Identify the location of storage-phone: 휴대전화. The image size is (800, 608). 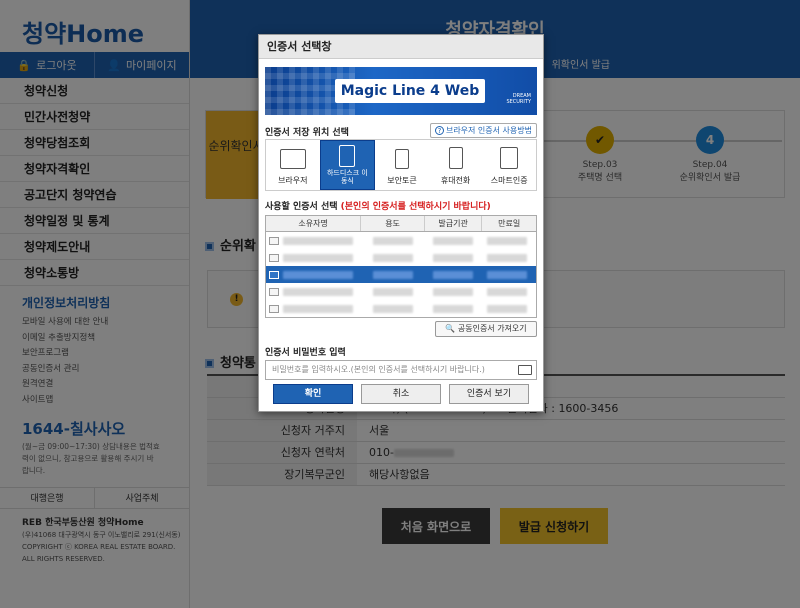
(456, 165).